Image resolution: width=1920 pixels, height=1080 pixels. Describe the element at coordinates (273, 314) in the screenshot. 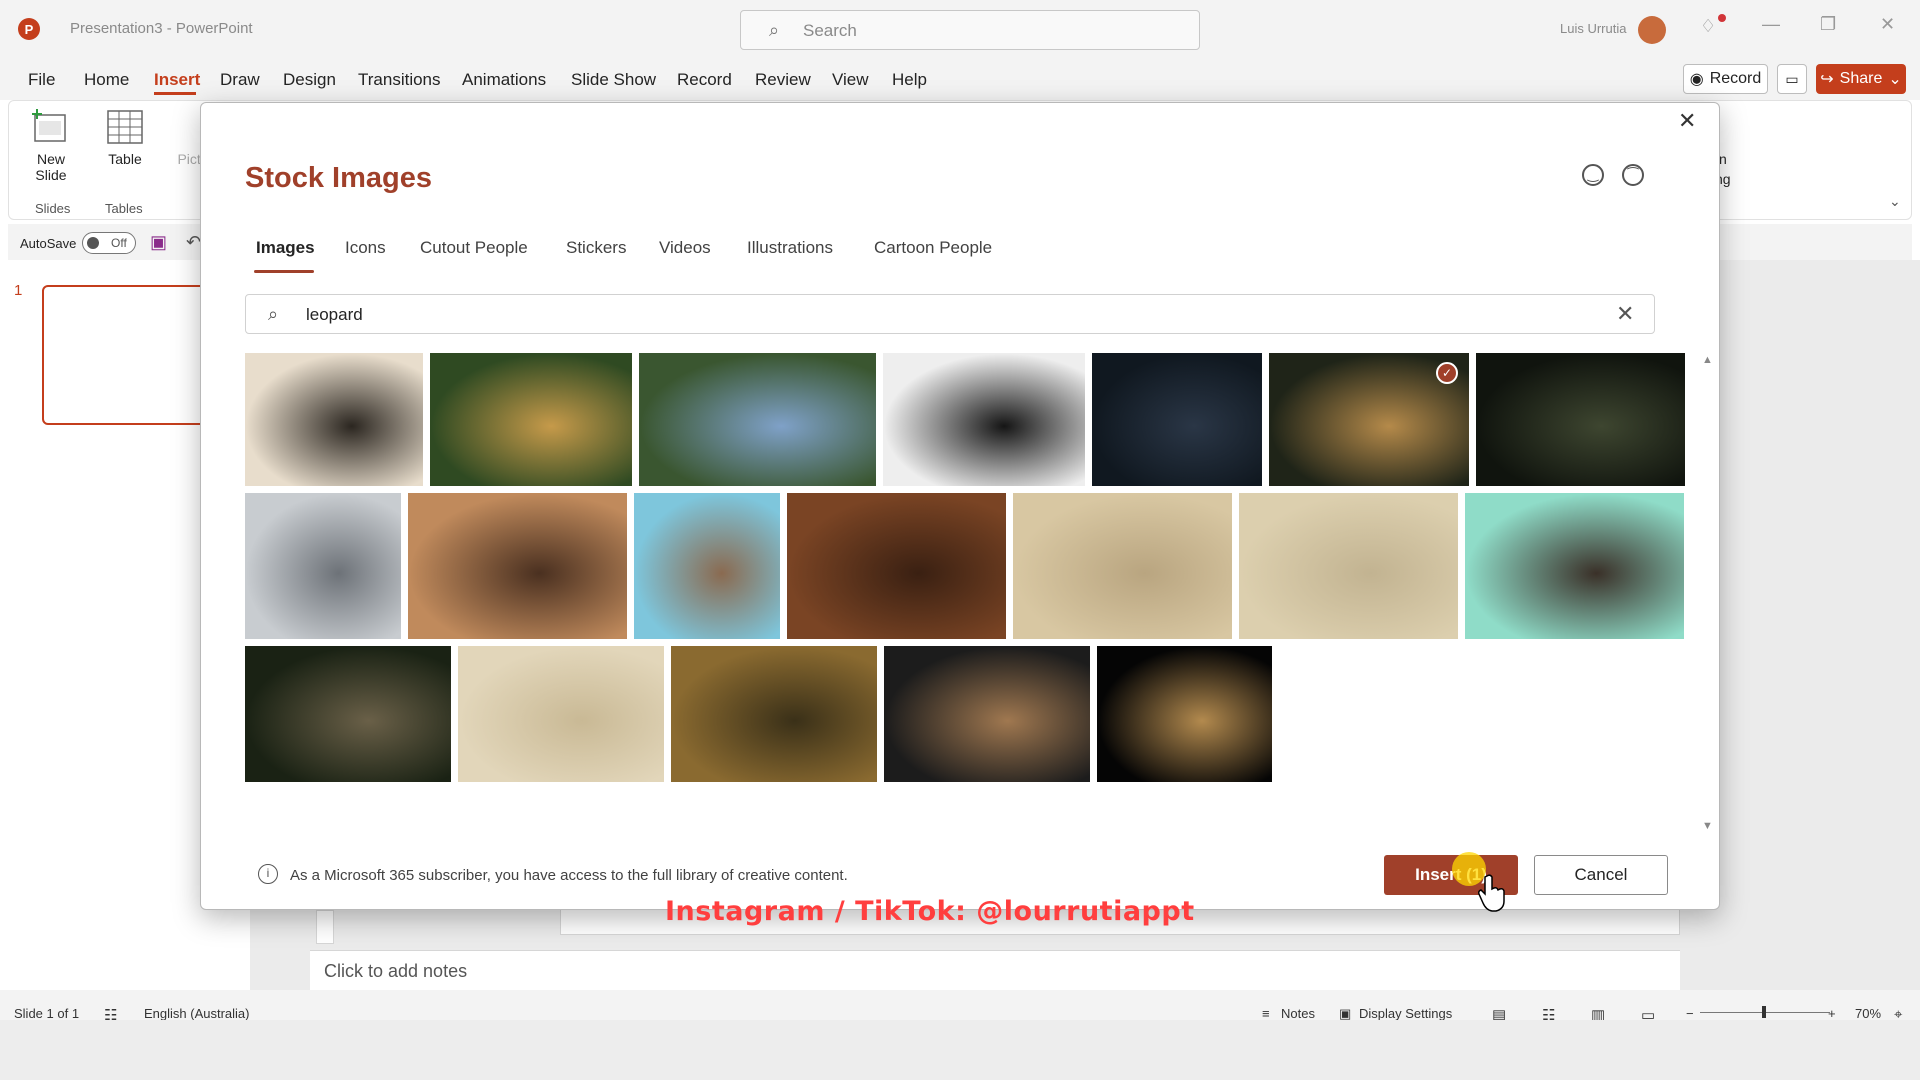

I see `search-icon: ⌕` at that location.